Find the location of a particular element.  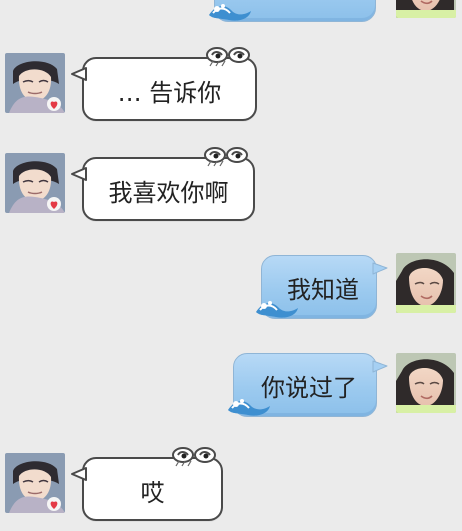

incoming-bubble: 我喜欢你啊 is located at coordinates (163, 184).